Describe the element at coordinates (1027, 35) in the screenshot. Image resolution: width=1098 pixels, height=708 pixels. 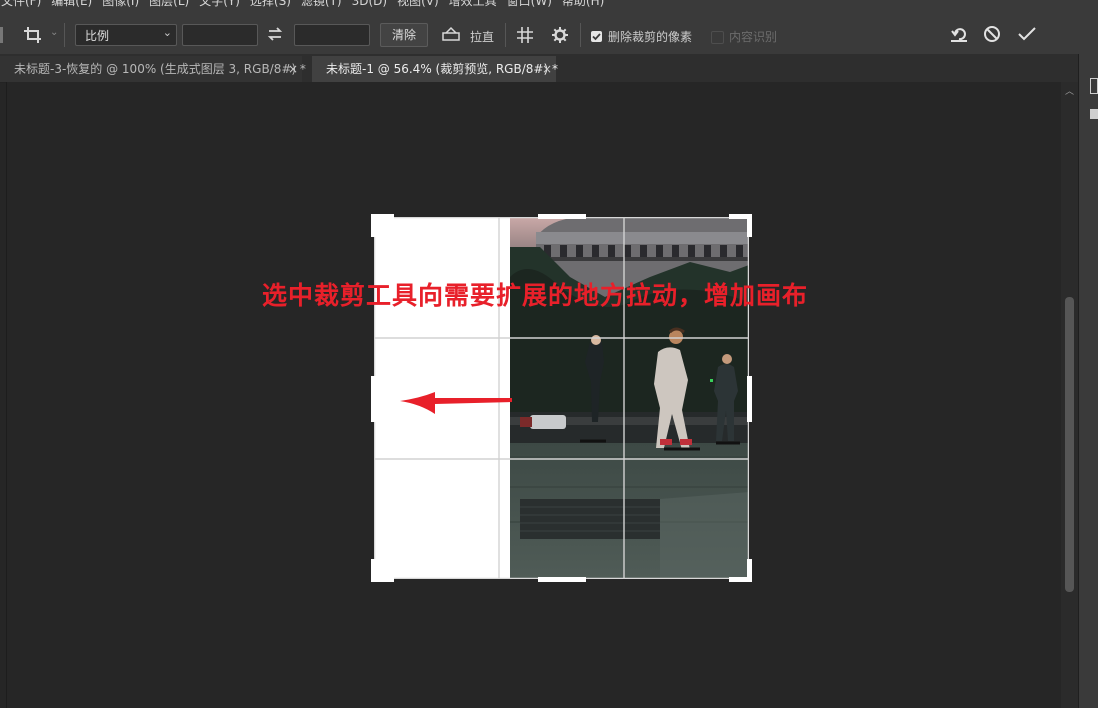
I see `check-icon` at that location.